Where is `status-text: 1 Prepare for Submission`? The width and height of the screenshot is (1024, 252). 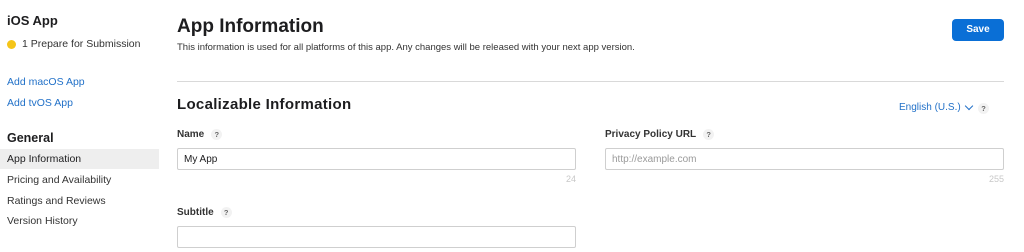
status-text: 1 Prepare for Submission is located at coordinates (81, 44).